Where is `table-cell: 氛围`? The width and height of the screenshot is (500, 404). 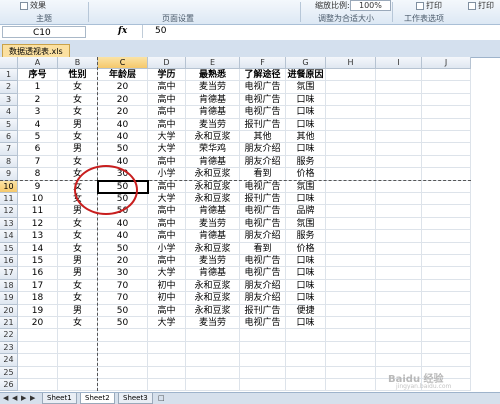 table-cell: 氛围 is located at coordinates (306, 186).